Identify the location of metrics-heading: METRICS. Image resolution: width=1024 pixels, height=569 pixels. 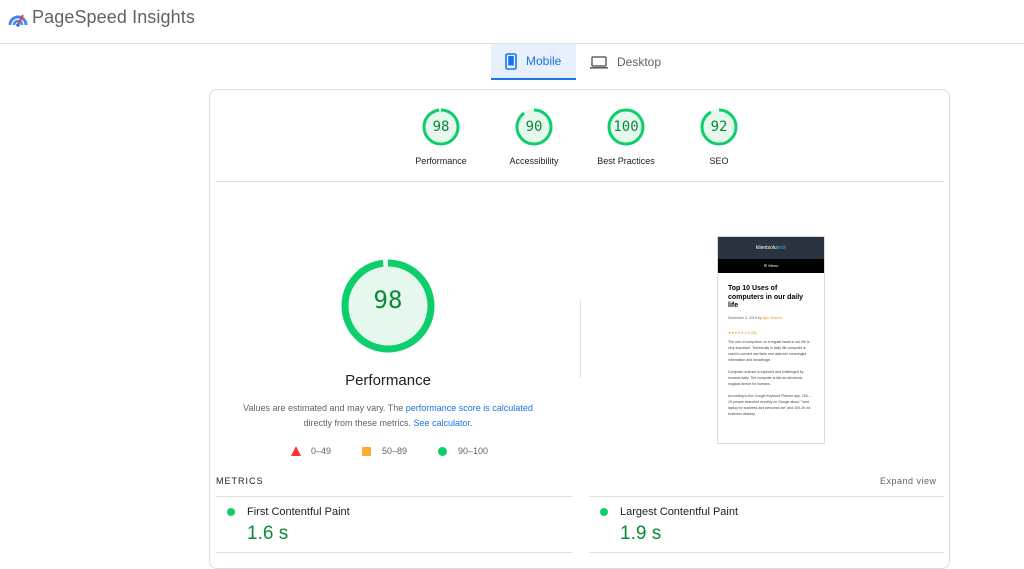
(240, 481).